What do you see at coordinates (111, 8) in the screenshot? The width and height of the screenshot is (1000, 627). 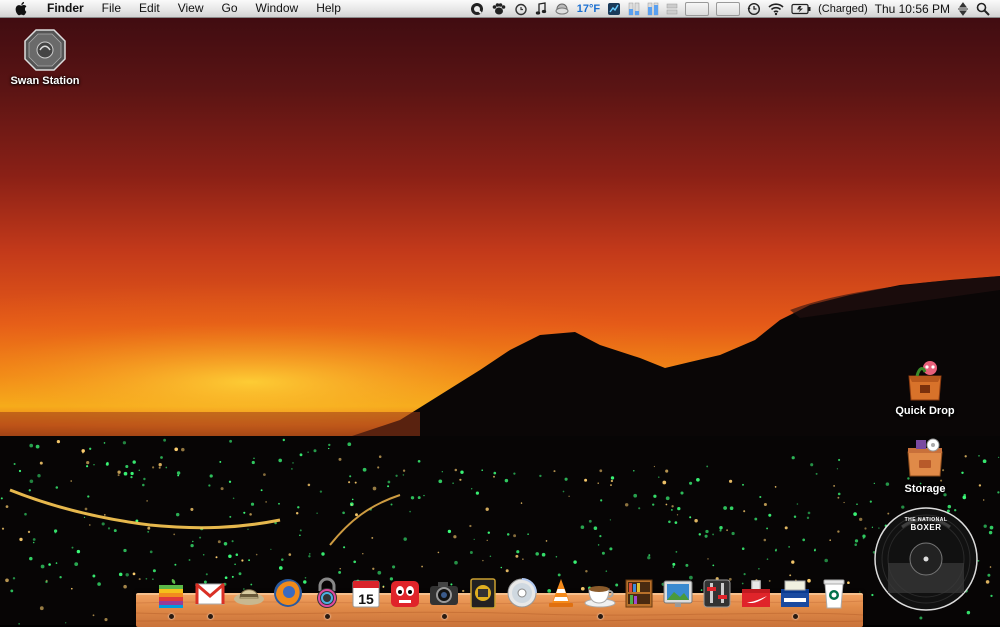 I see `menu-file: File` at bounding box center [111, 8].